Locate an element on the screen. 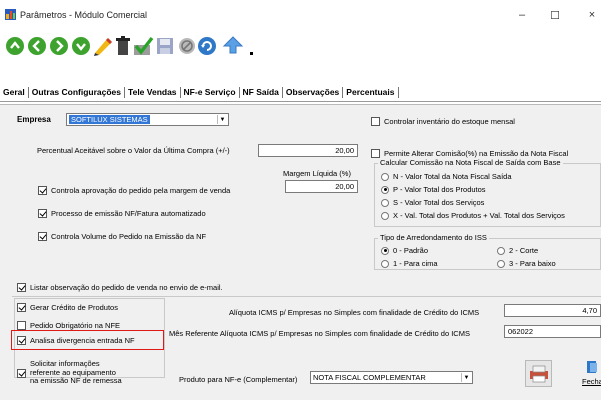 The height and width of the screenshot is (400, 601). percentual-input: 20,00 is located at coordinates (308, 150).